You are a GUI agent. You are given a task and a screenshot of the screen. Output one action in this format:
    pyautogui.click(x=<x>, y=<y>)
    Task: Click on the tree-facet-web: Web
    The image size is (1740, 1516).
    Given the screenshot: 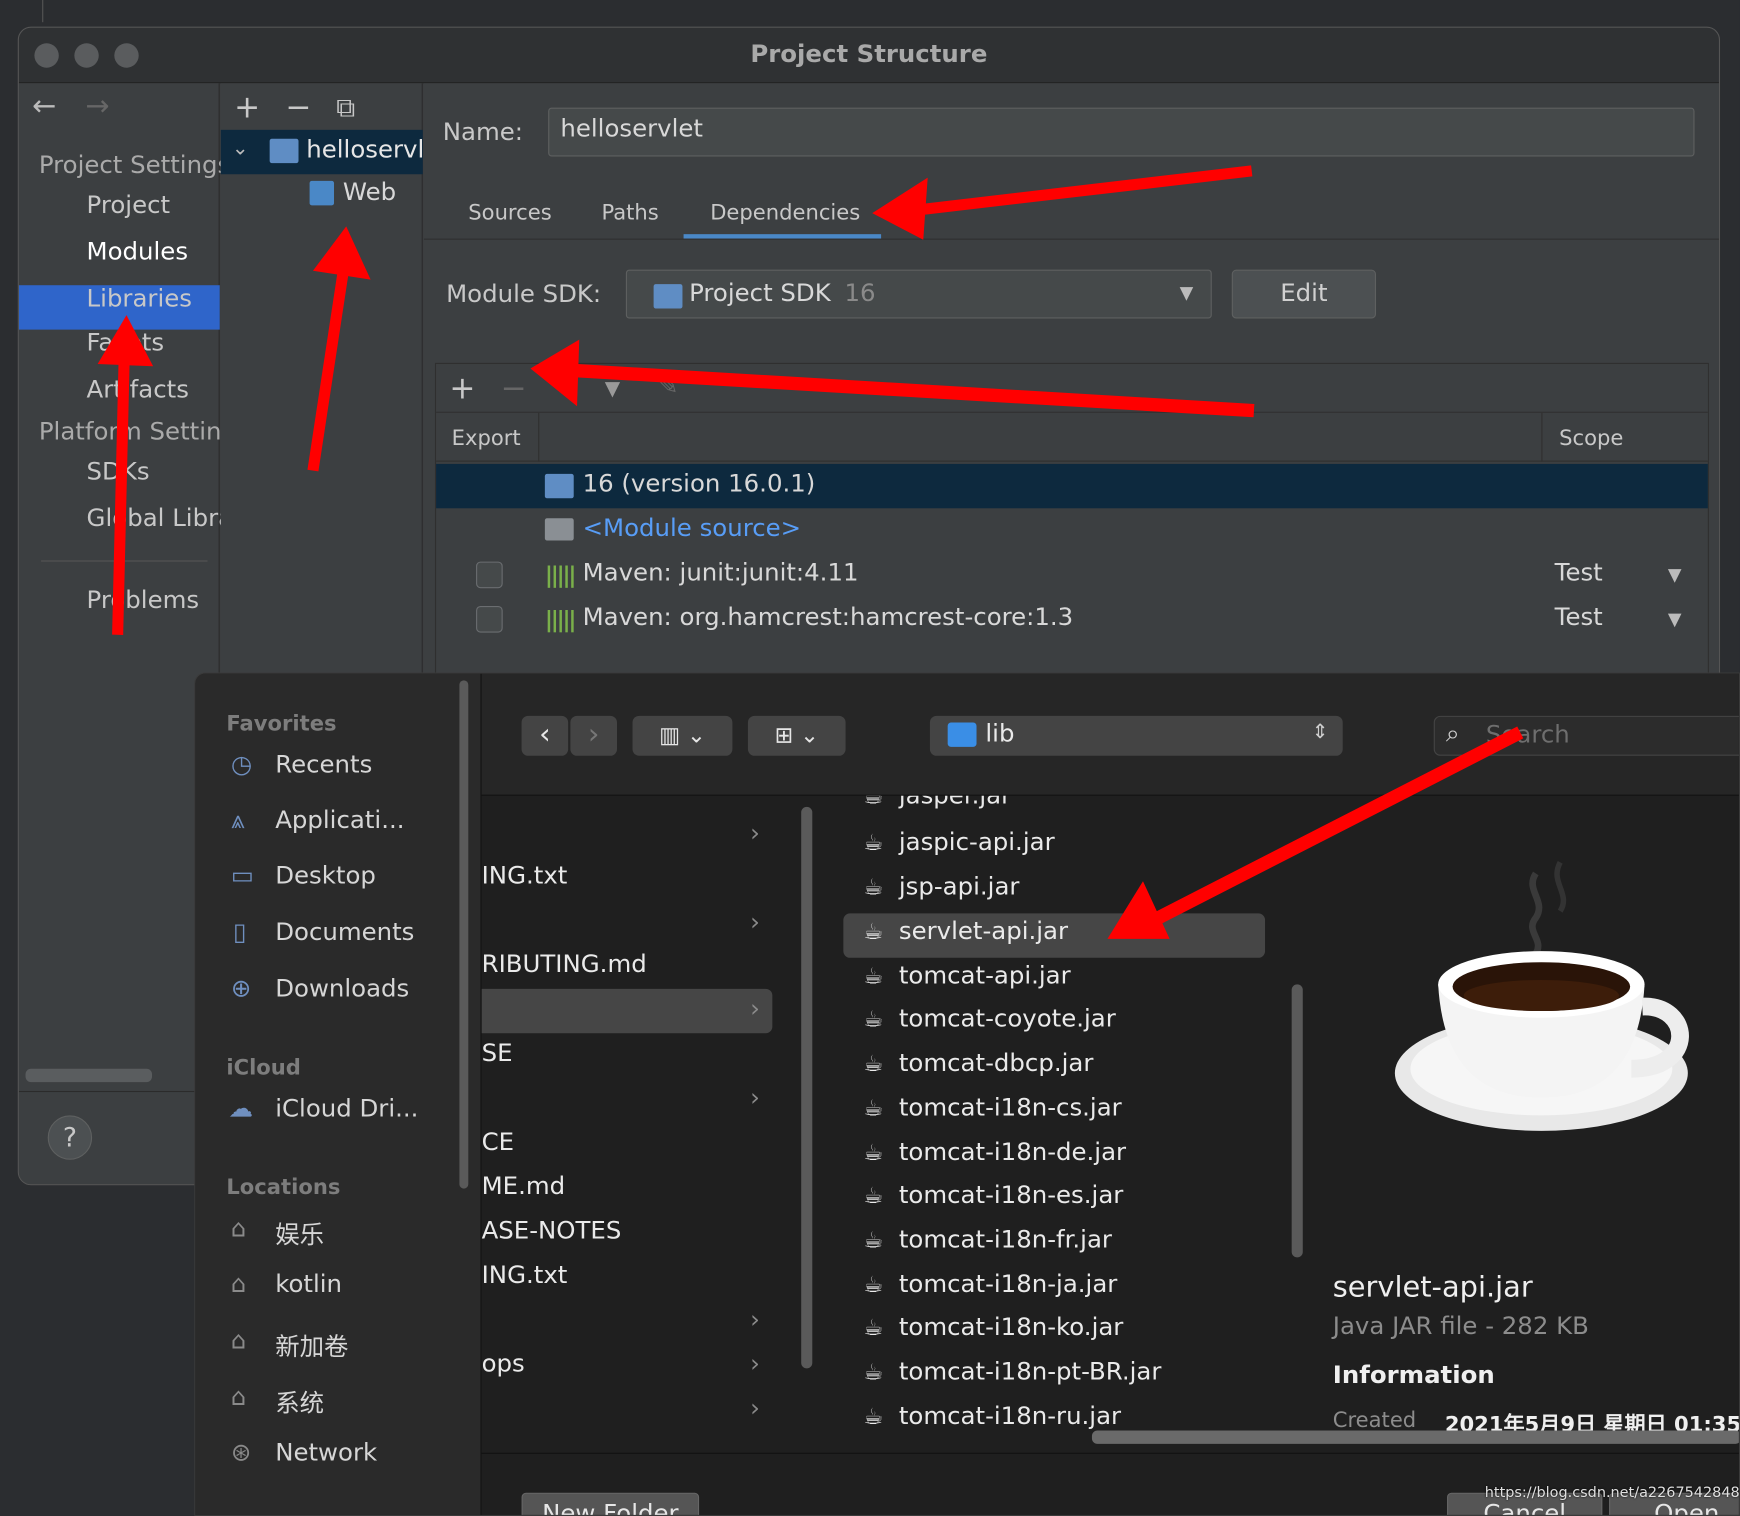 What is the action you would take?
    pyautogui.click(x=369, y=193)
    